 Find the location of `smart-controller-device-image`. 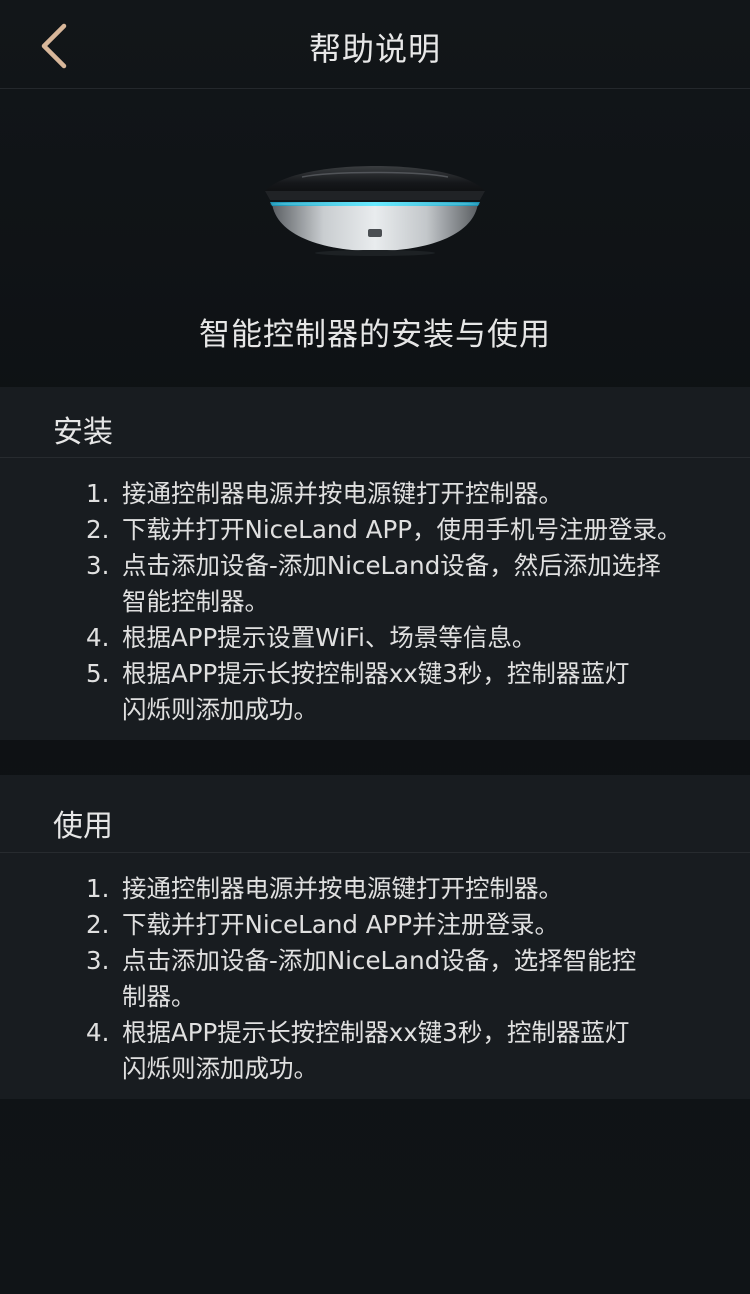

smart-controller-device-image is located at coordinates (375, 211).